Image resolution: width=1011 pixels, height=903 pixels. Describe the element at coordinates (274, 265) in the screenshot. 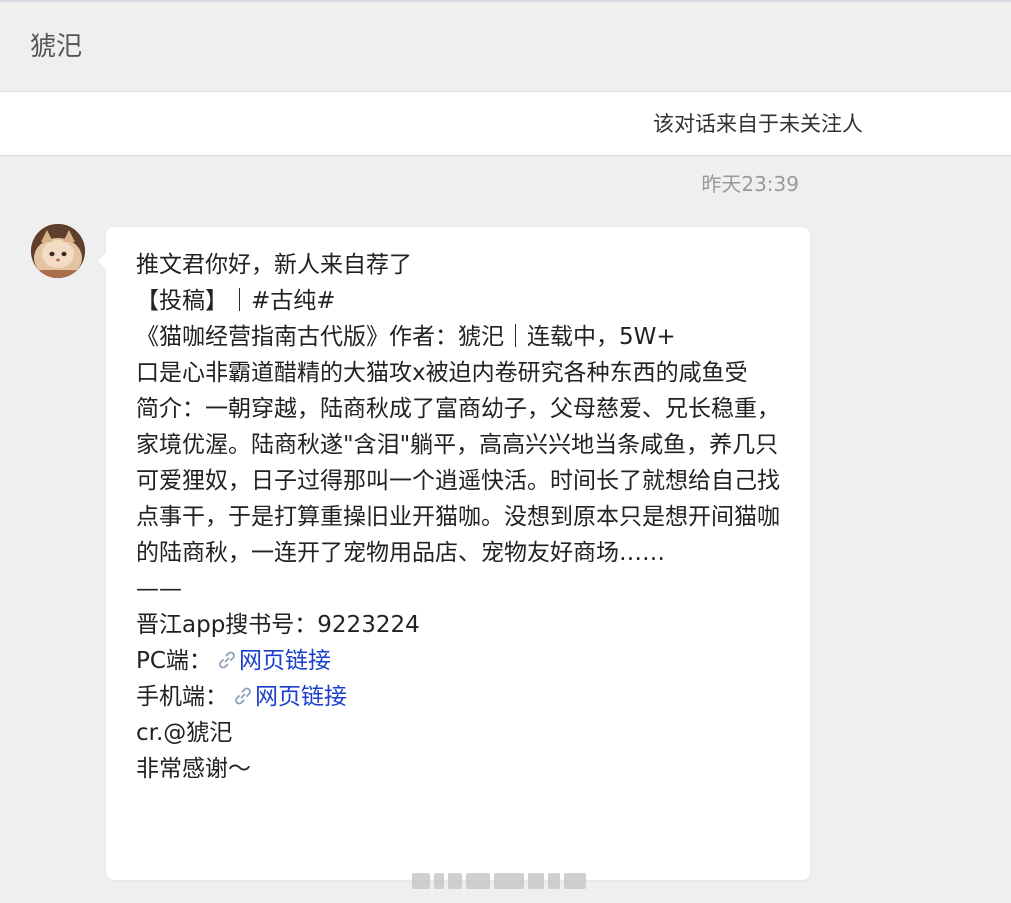

I see `message-line: 推文君你好，新人来自荐了` at that location.